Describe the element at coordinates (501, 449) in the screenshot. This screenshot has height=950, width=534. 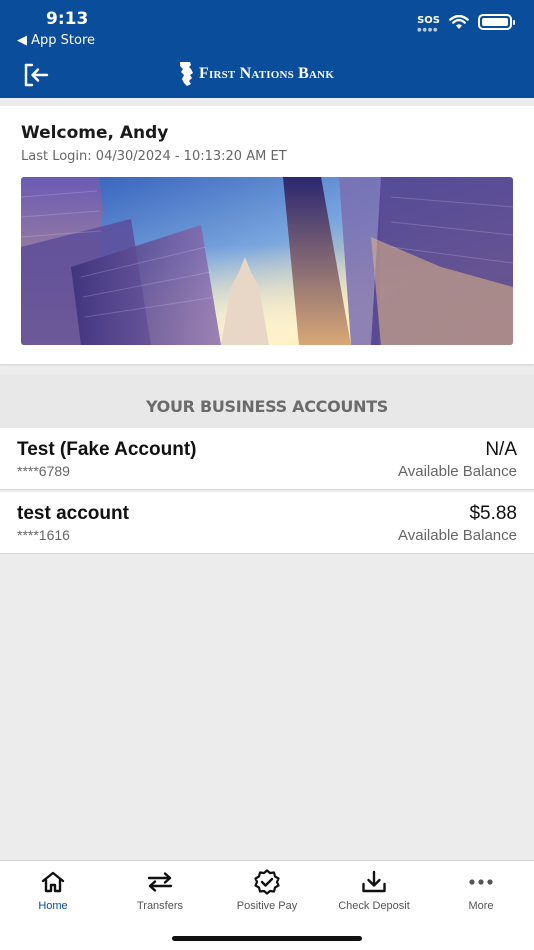
I see `account-balance: N/A` at that location.